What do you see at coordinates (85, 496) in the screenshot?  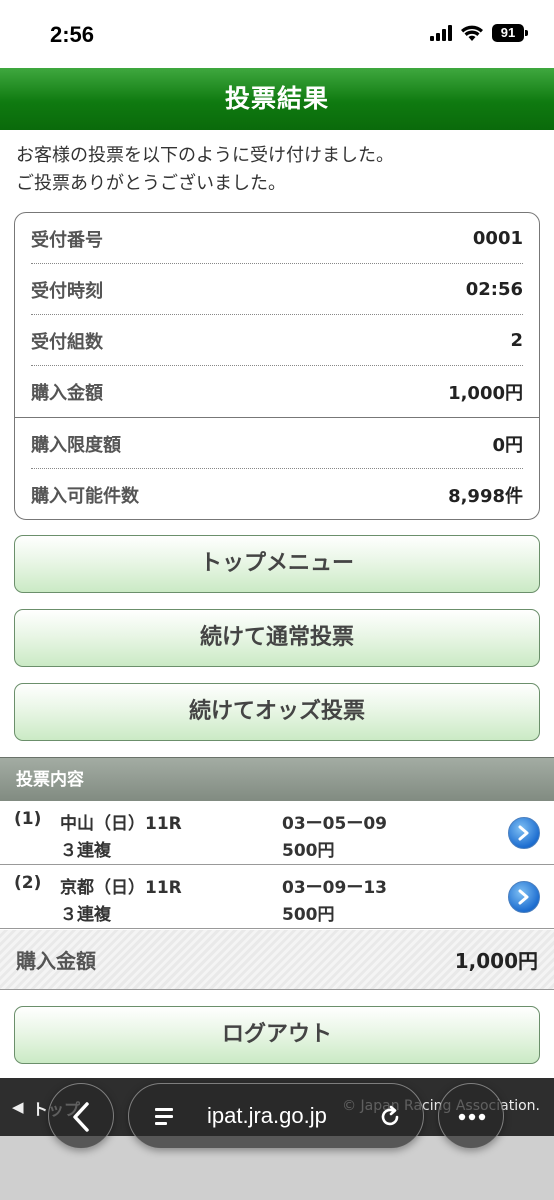 I see `receipt-label: 購入可能件数` at bounding box center [85, 496].